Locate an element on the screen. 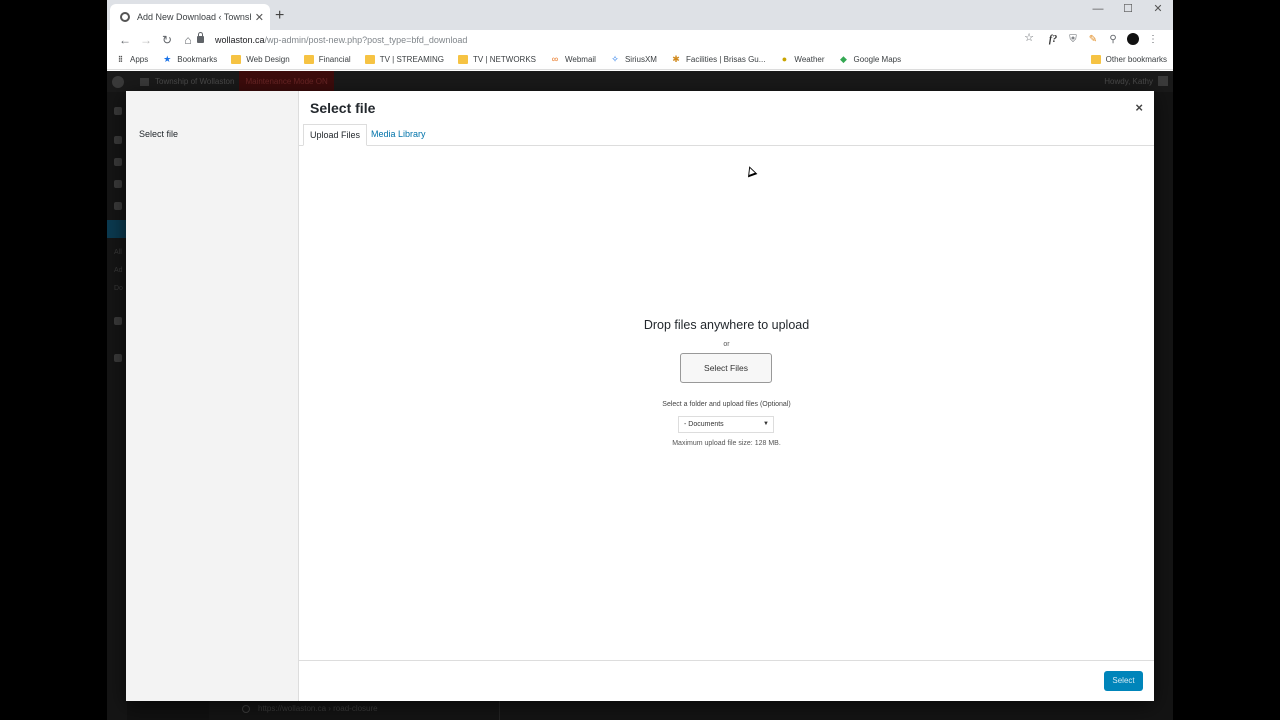  close-window-button: ✕ is located at coordinates (1158, 10).